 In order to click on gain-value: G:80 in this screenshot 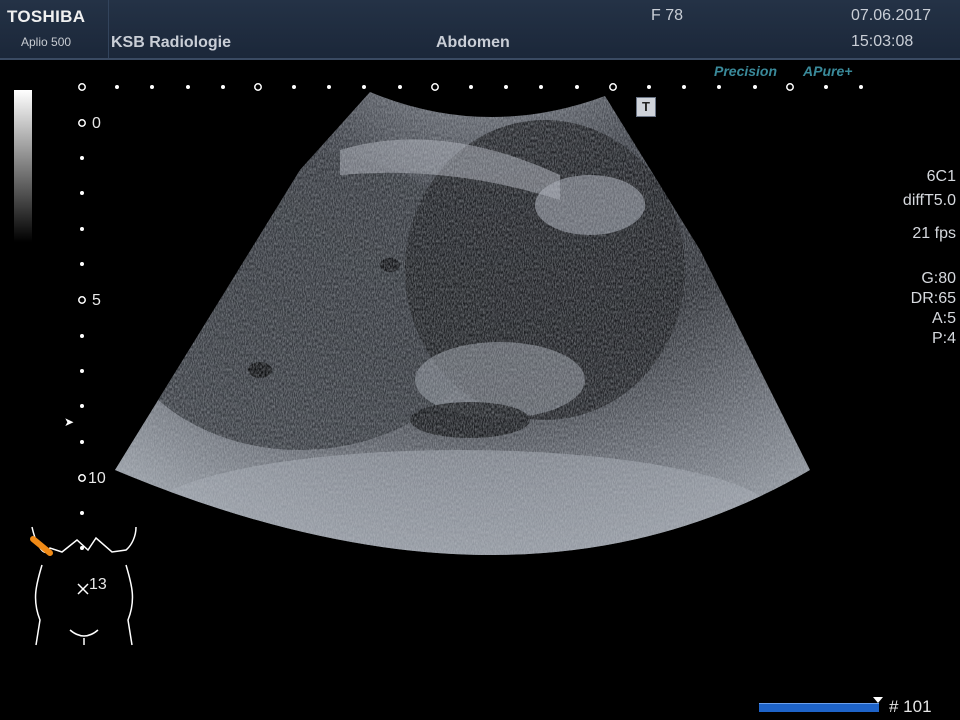, I will do `click(938, 278)`.